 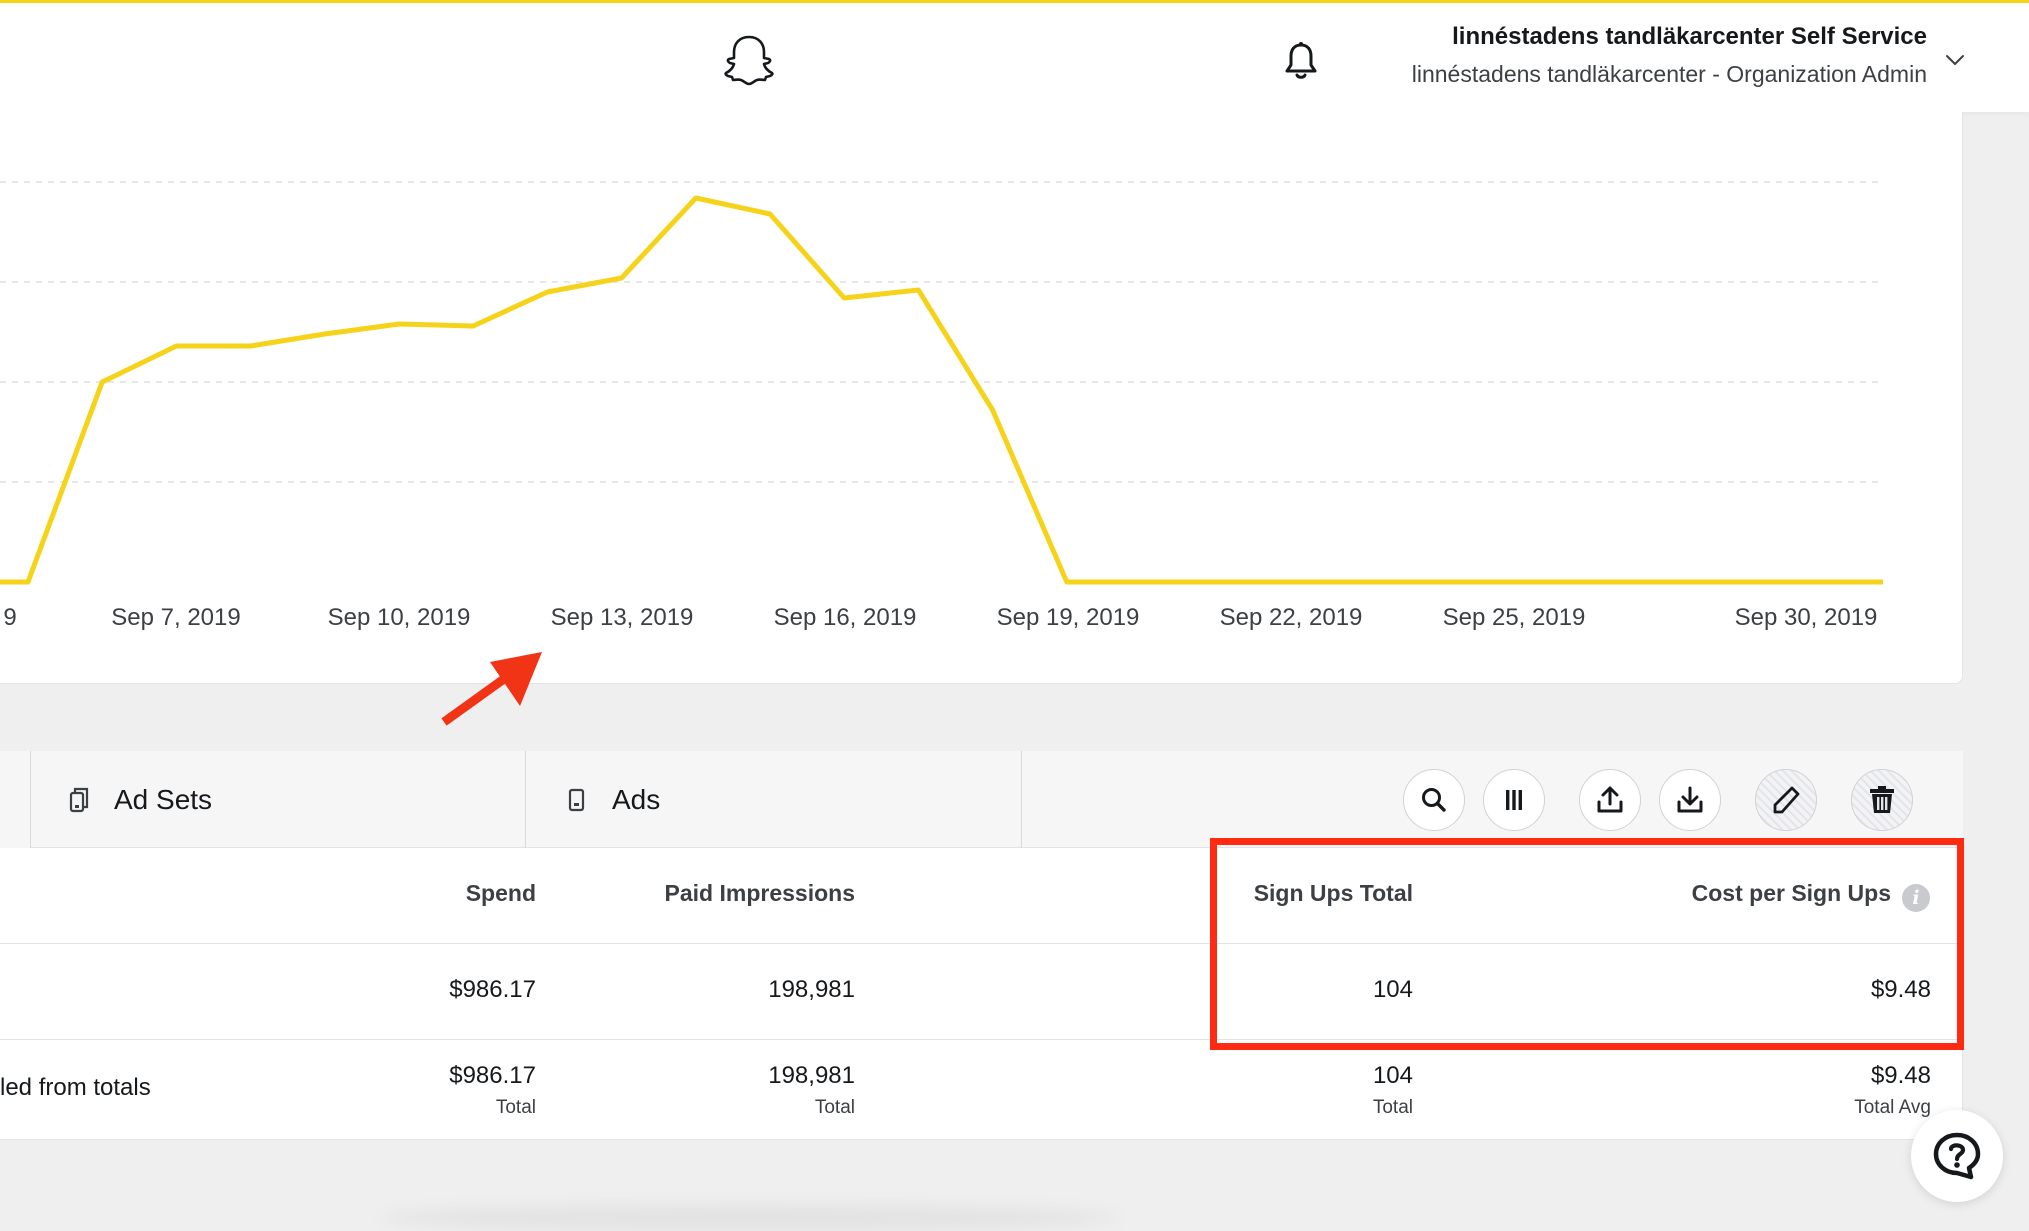 What do you see at coordinates (75, 1087) in the screenshot?
I see `totals-label: led from totals` at bounding box center [75, 1087].